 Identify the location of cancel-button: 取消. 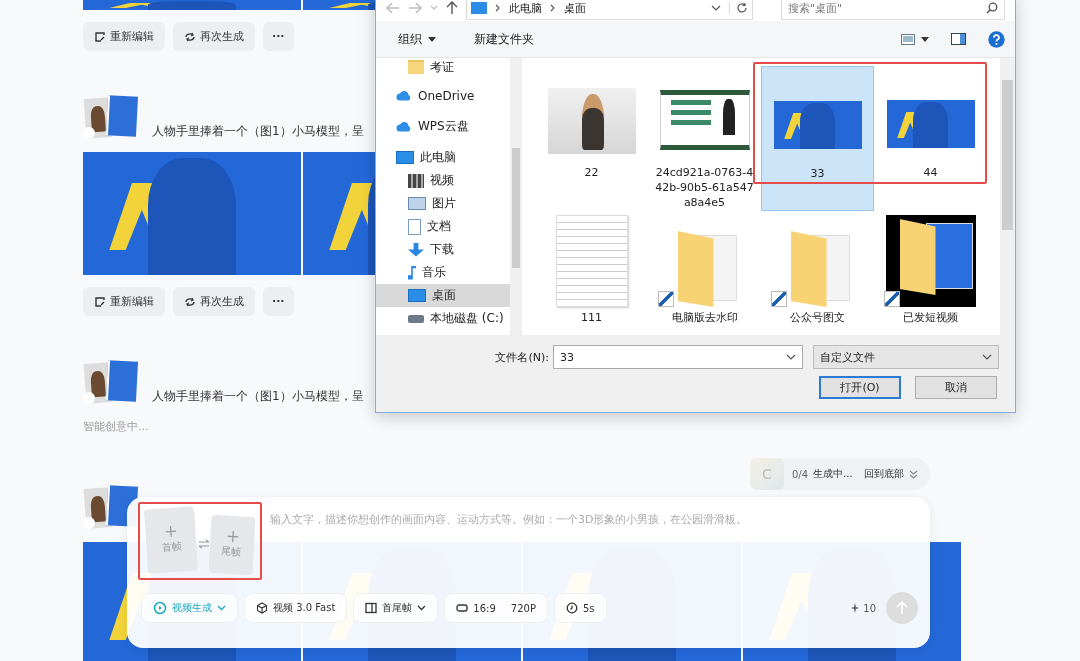
(956, 387).